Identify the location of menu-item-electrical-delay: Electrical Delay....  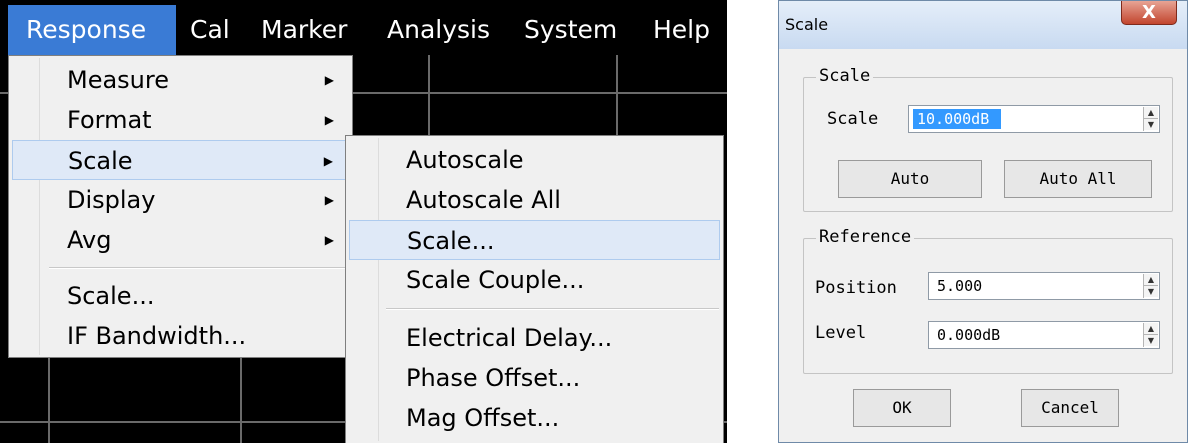
(534, 338).